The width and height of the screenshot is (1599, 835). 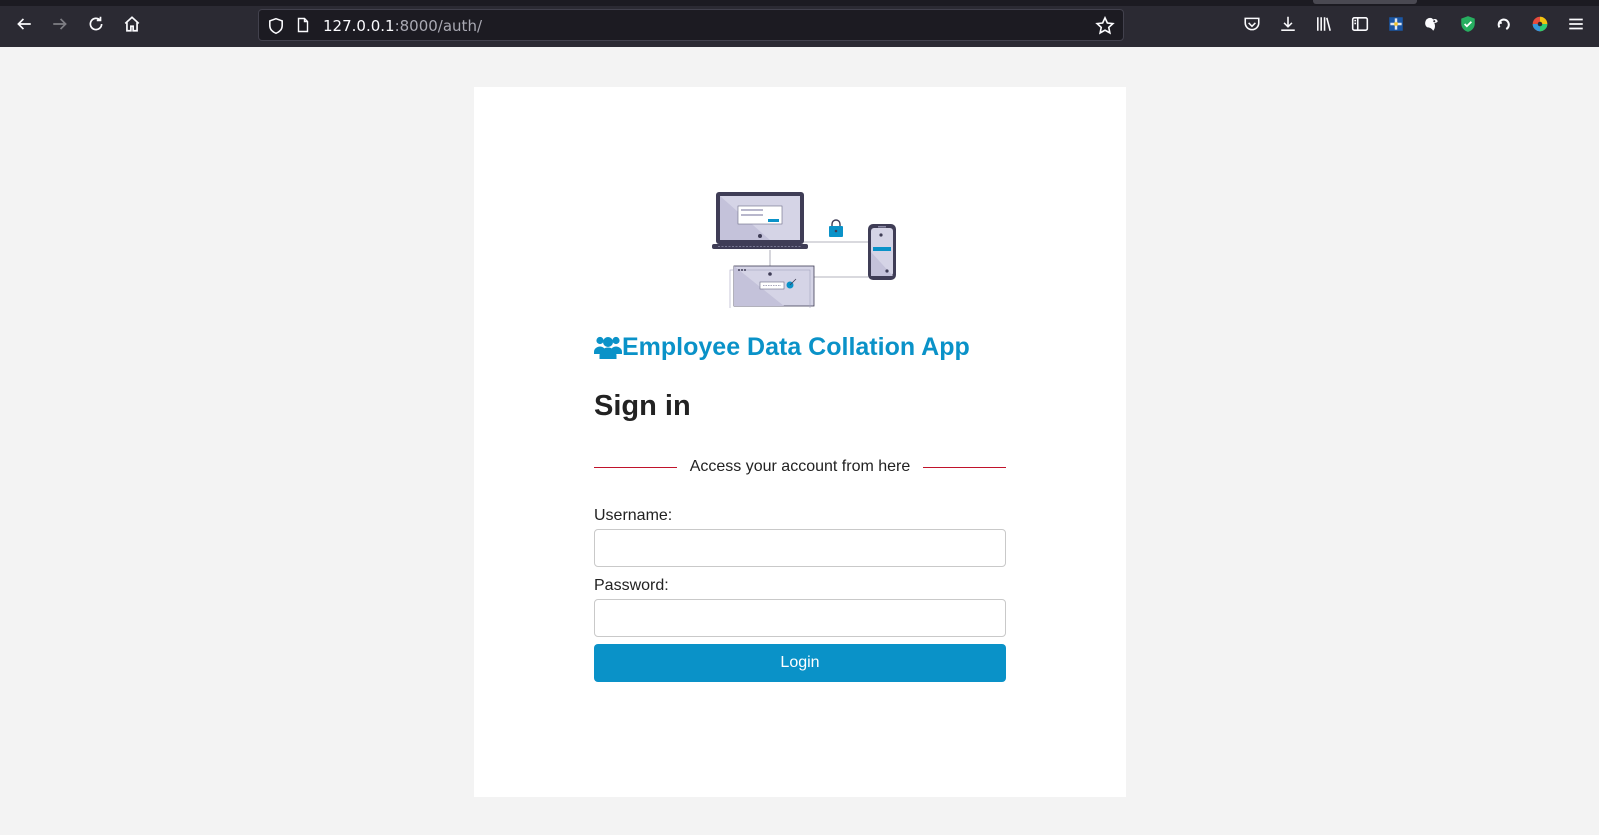 I want to click on extension-loop-icon, so click(x=1504, y=24).